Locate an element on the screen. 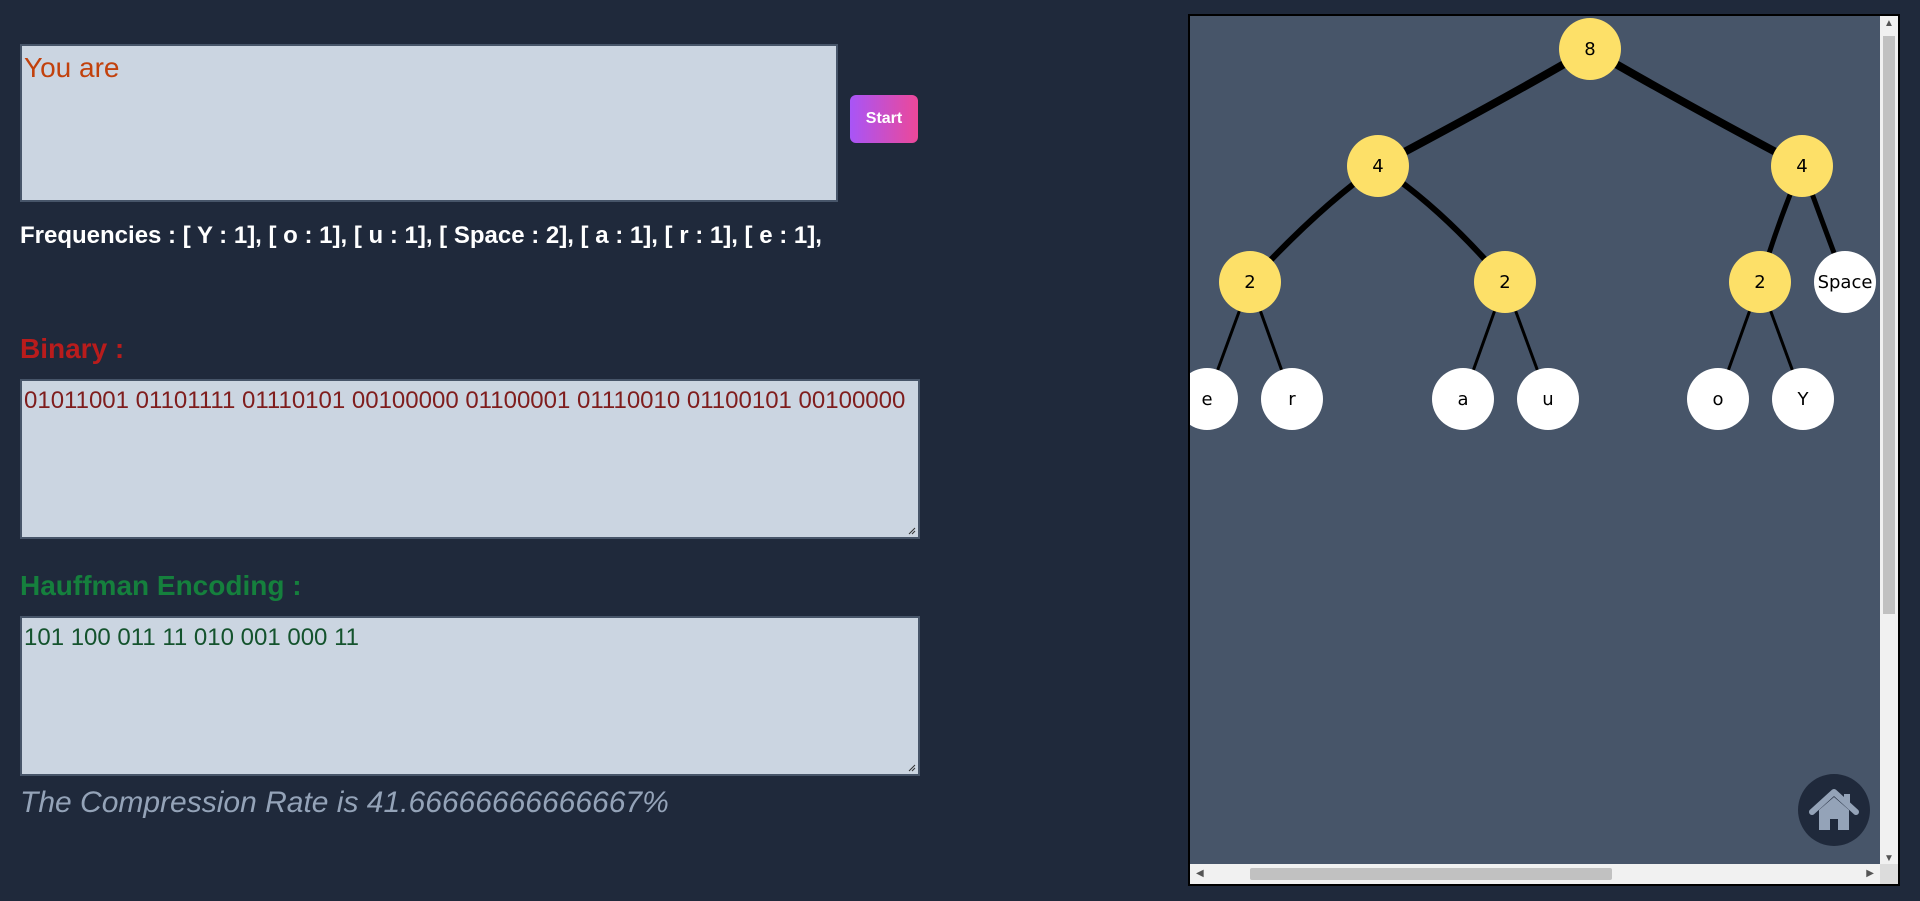  svg-text: a is located at coordinates (1462, 399).